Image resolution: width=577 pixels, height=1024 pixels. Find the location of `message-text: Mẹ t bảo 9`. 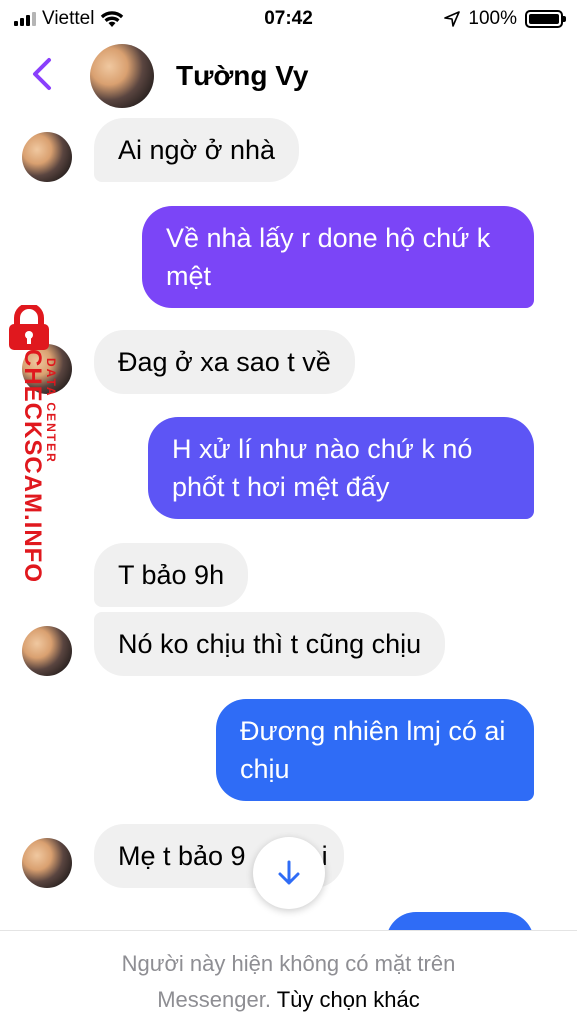

message-text: Mẹ t bảo 9 is located at coordinates (182, 856).